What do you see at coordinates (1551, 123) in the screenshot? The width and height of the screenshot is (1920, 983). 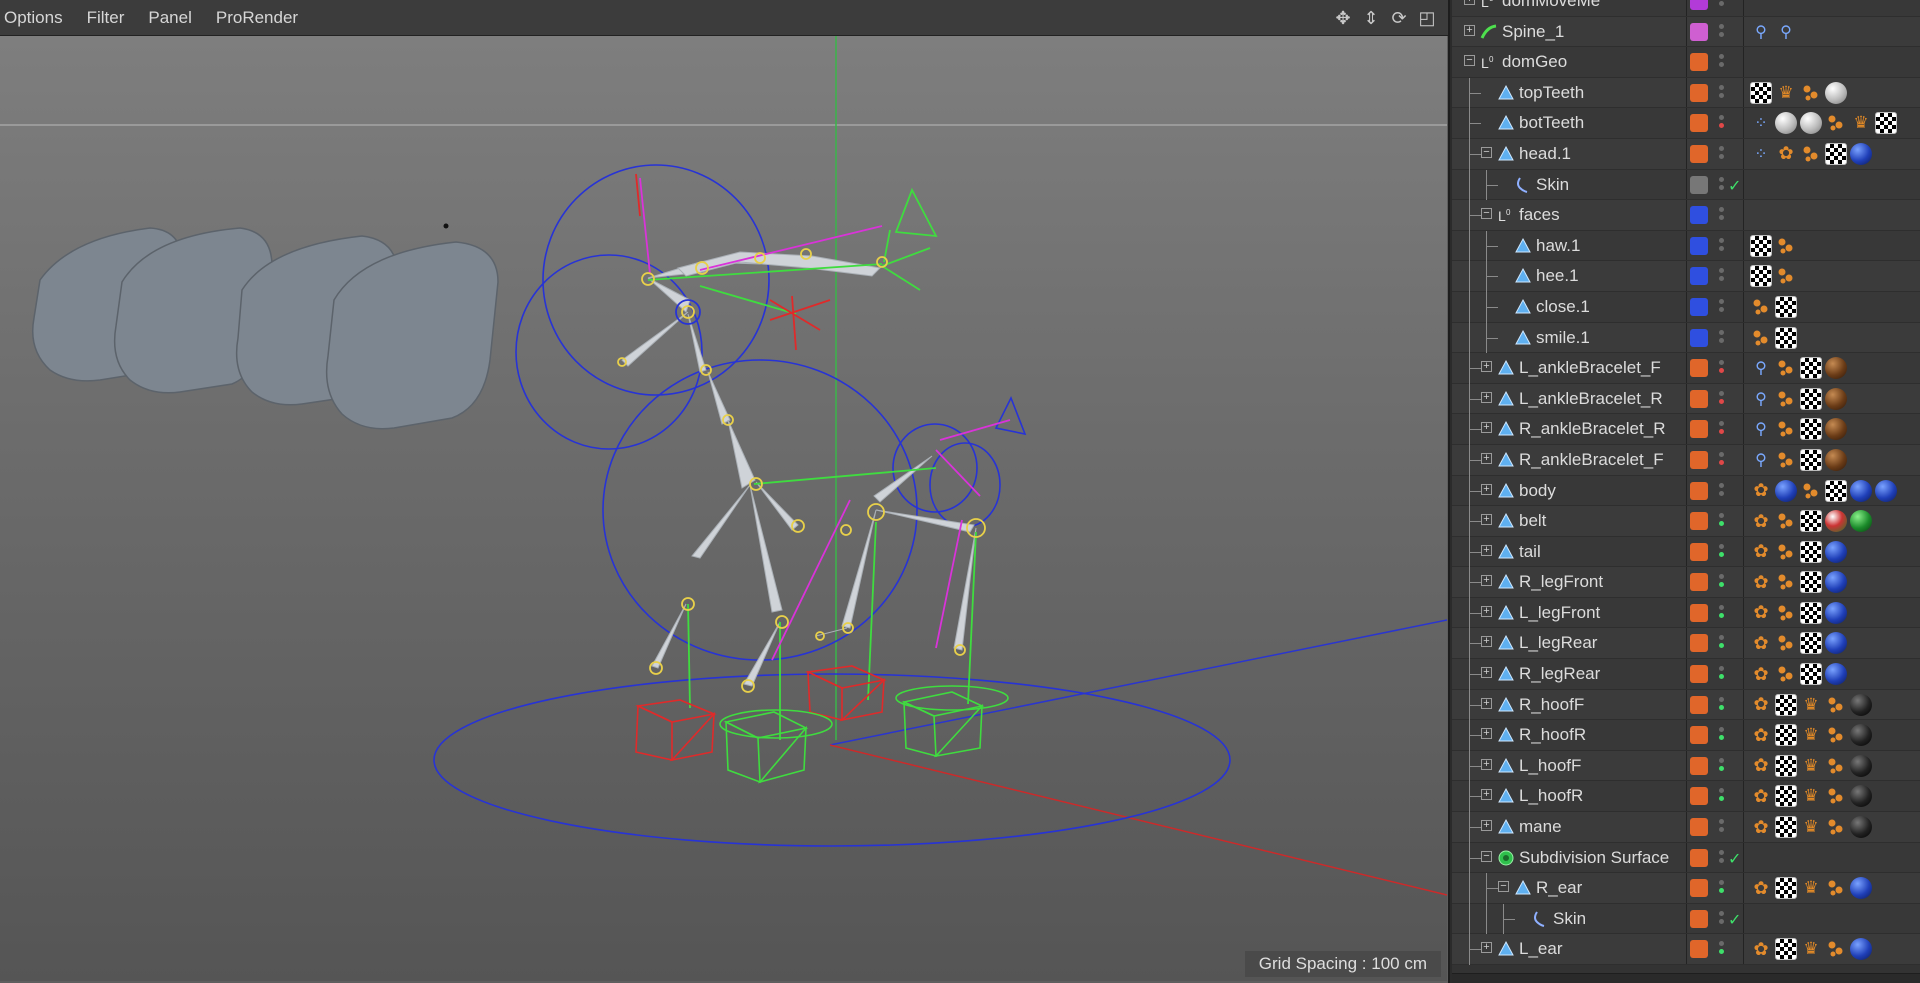 I see `object-name: botTeeth` at bounding box center [1551, 123].